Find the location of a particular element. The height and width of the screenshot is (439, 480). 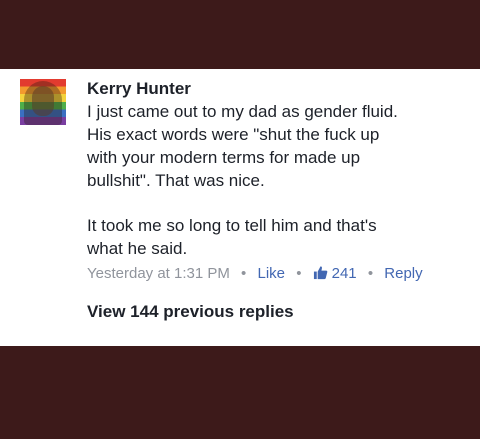

avatar-face is located at coordinates (43, 101).